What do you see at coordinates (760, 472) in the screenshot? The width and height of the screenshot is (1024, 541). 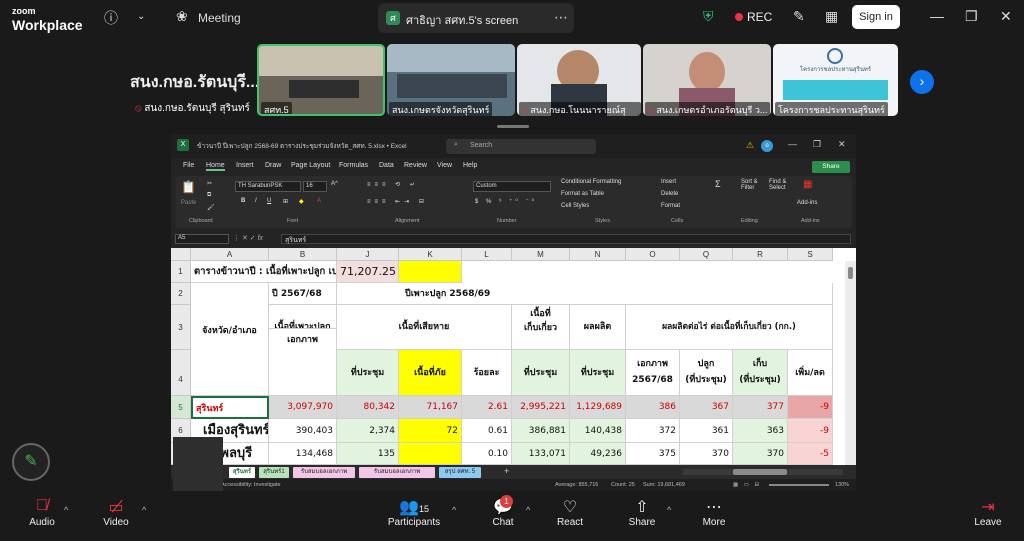 I see `h-scroll-thumb` at bounding box center [760, 472].